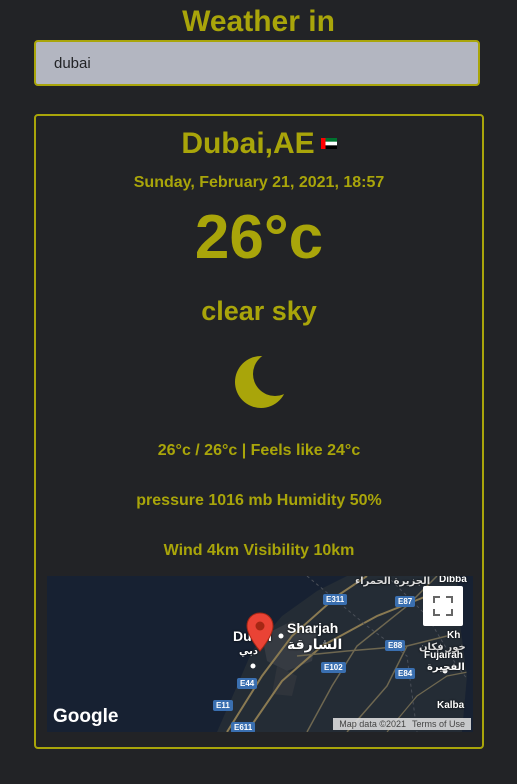 This screenshot has width=517, height=784. Describe the element at coordinates (259, 182) in the screenshot. I see `date-time: Sunday, February 21, 2021, 18:57` at that location.